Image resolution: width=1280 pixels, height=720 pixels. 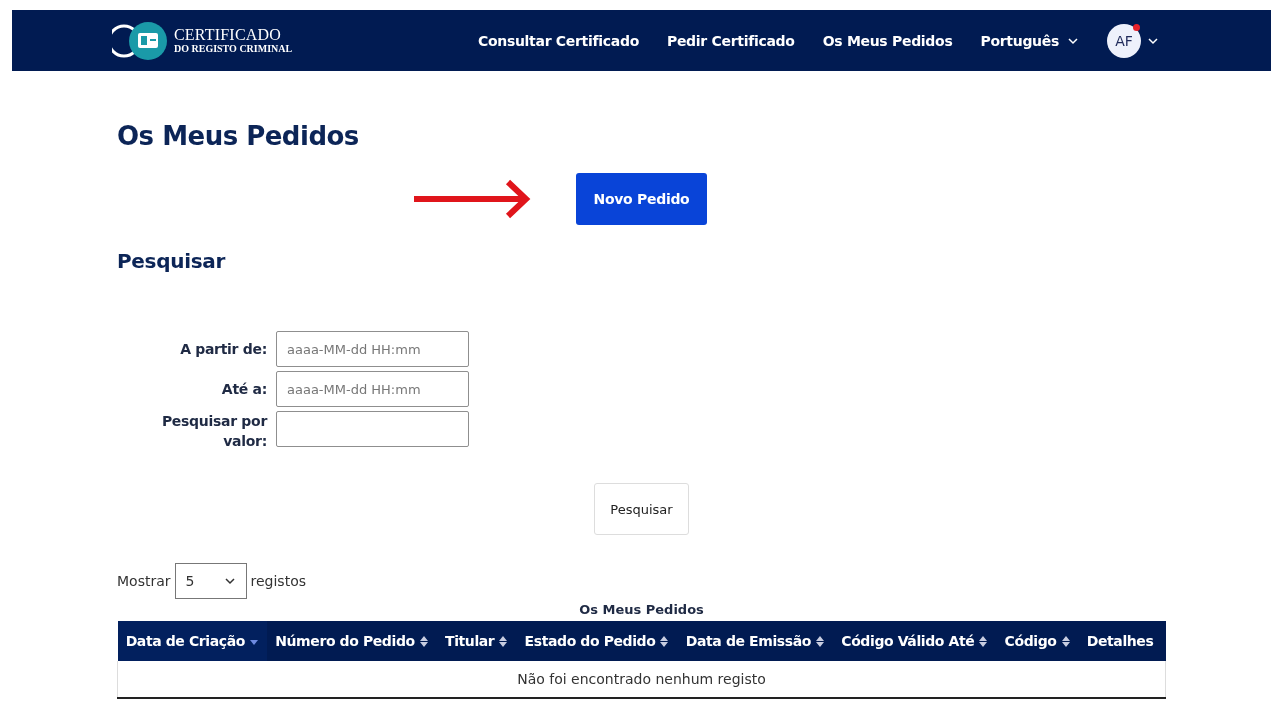 I want to click on column-header: Data de Emissão, so click(x=755, y=641).